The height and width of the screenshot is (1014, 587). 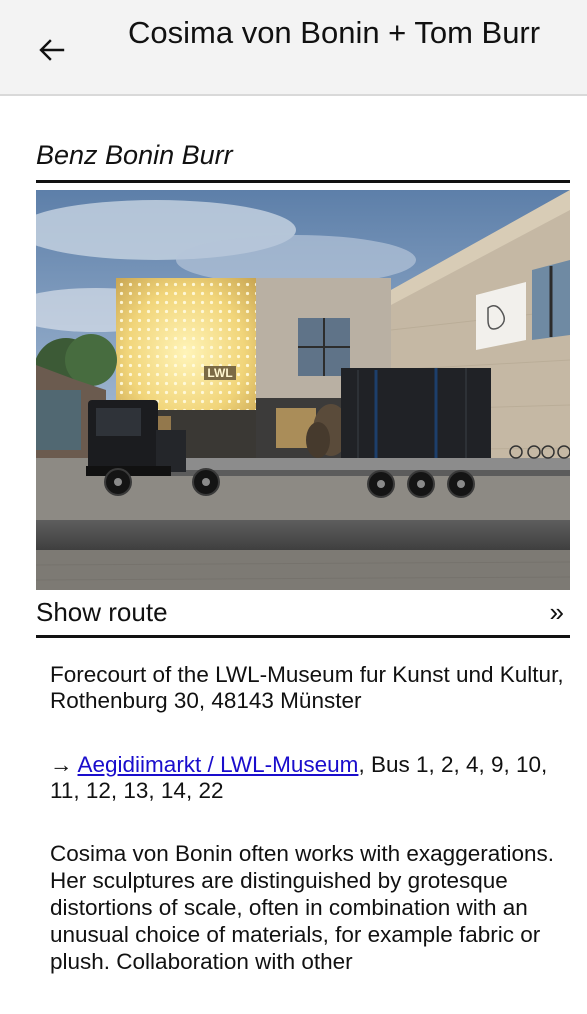 I want to click on app-bar: Cosima von Bonin + Tom Burr, so click(x=293, y=48).